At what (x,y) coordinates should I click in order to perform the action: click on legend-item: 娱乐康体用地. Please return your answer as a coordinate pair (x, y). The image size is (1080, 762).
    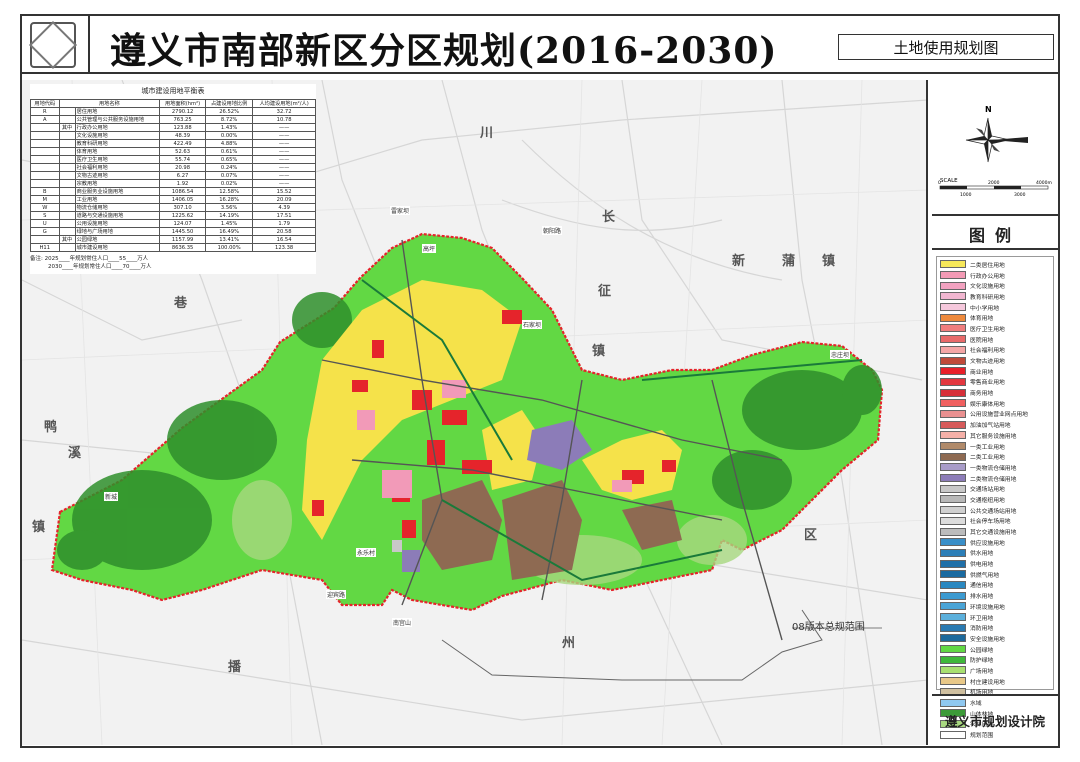
    Looking at the image, I should click on (995, 403).